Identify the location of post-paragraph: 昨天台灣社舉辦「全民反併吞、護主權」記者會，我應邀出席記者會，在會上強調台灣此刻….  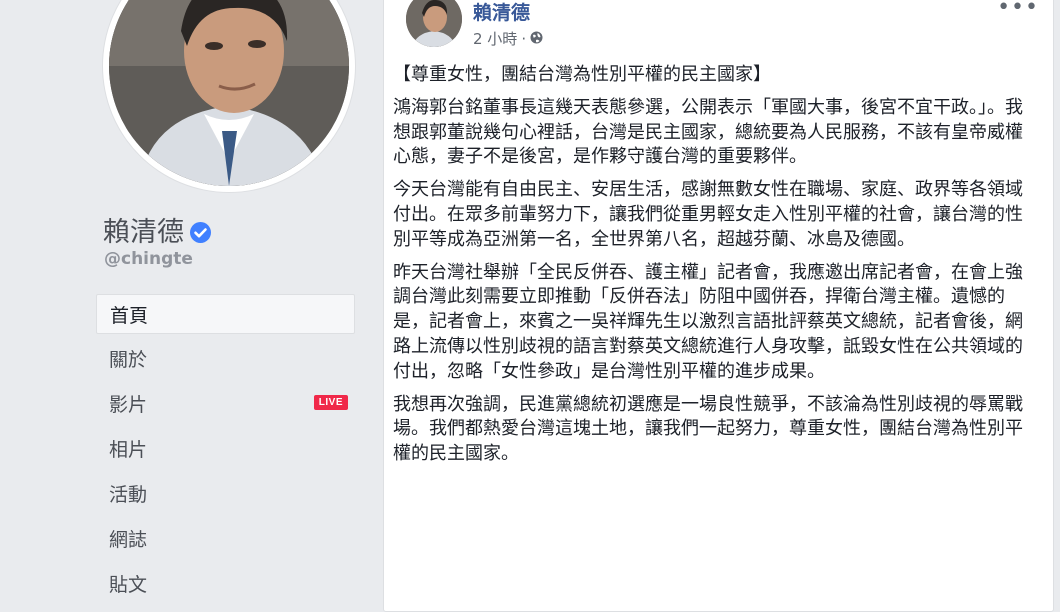
(708, 321).